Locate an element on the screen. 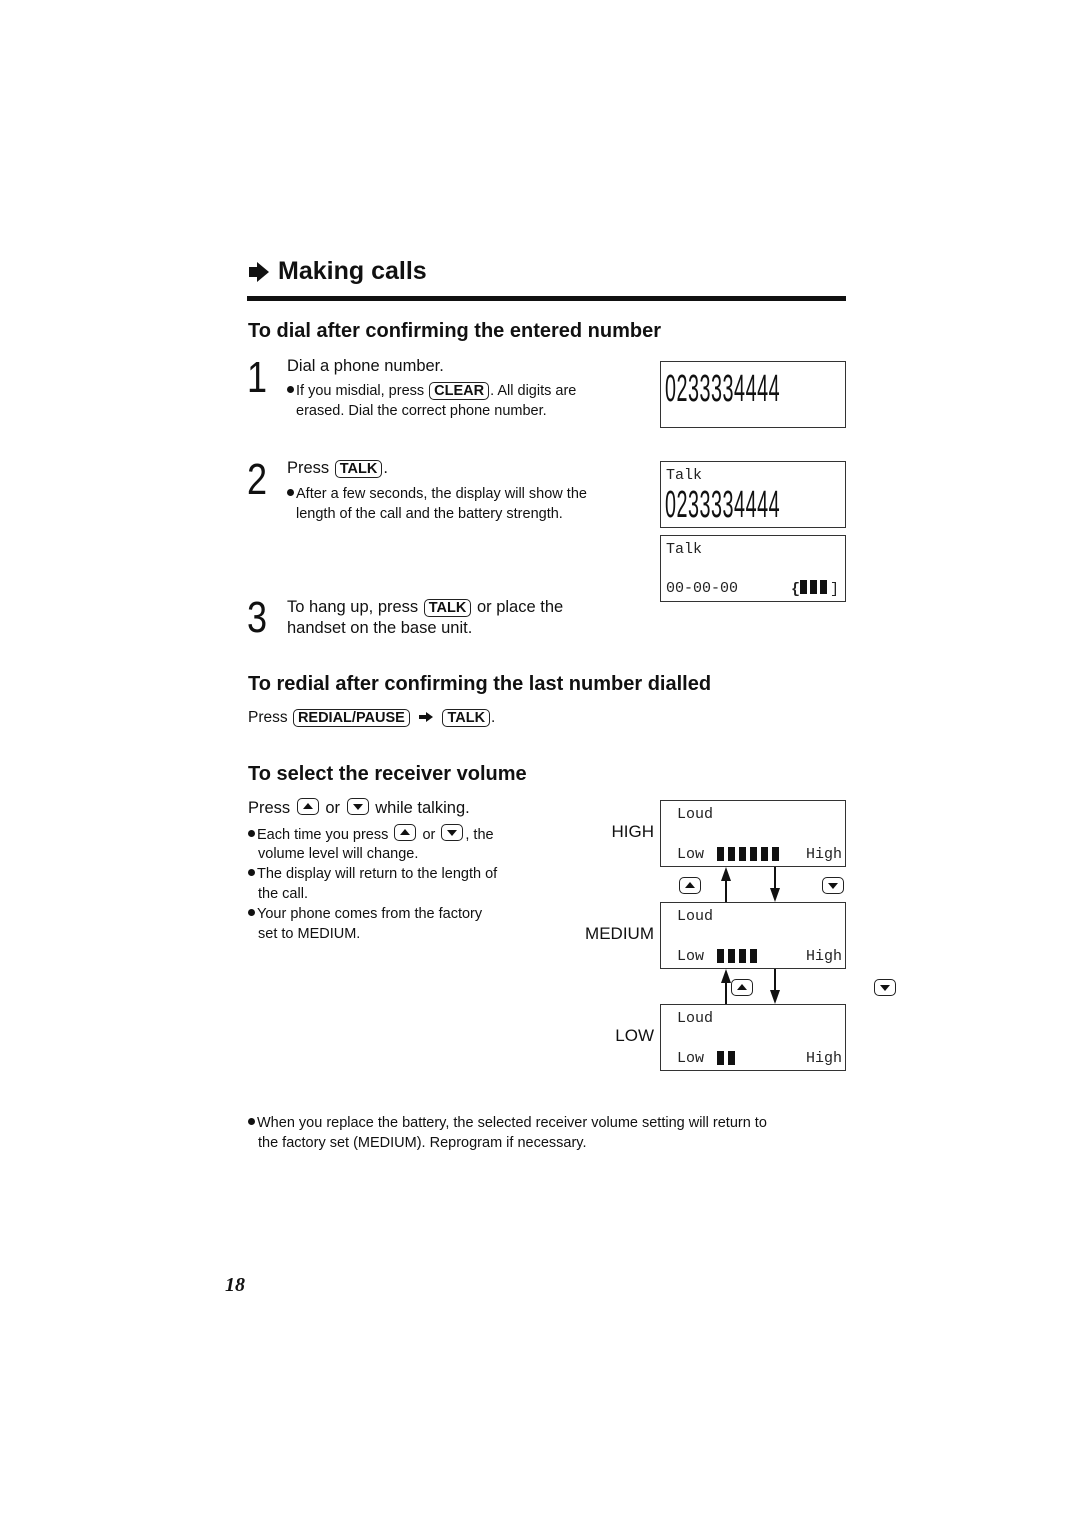  lcd-display-timer: Talk 00-00-00 {] is located at coordinates (753, 568).